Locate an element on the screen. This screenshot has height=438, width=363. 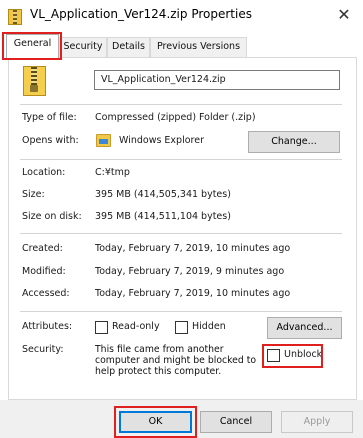
size-label: Size: is located at coordinates (33, 194).